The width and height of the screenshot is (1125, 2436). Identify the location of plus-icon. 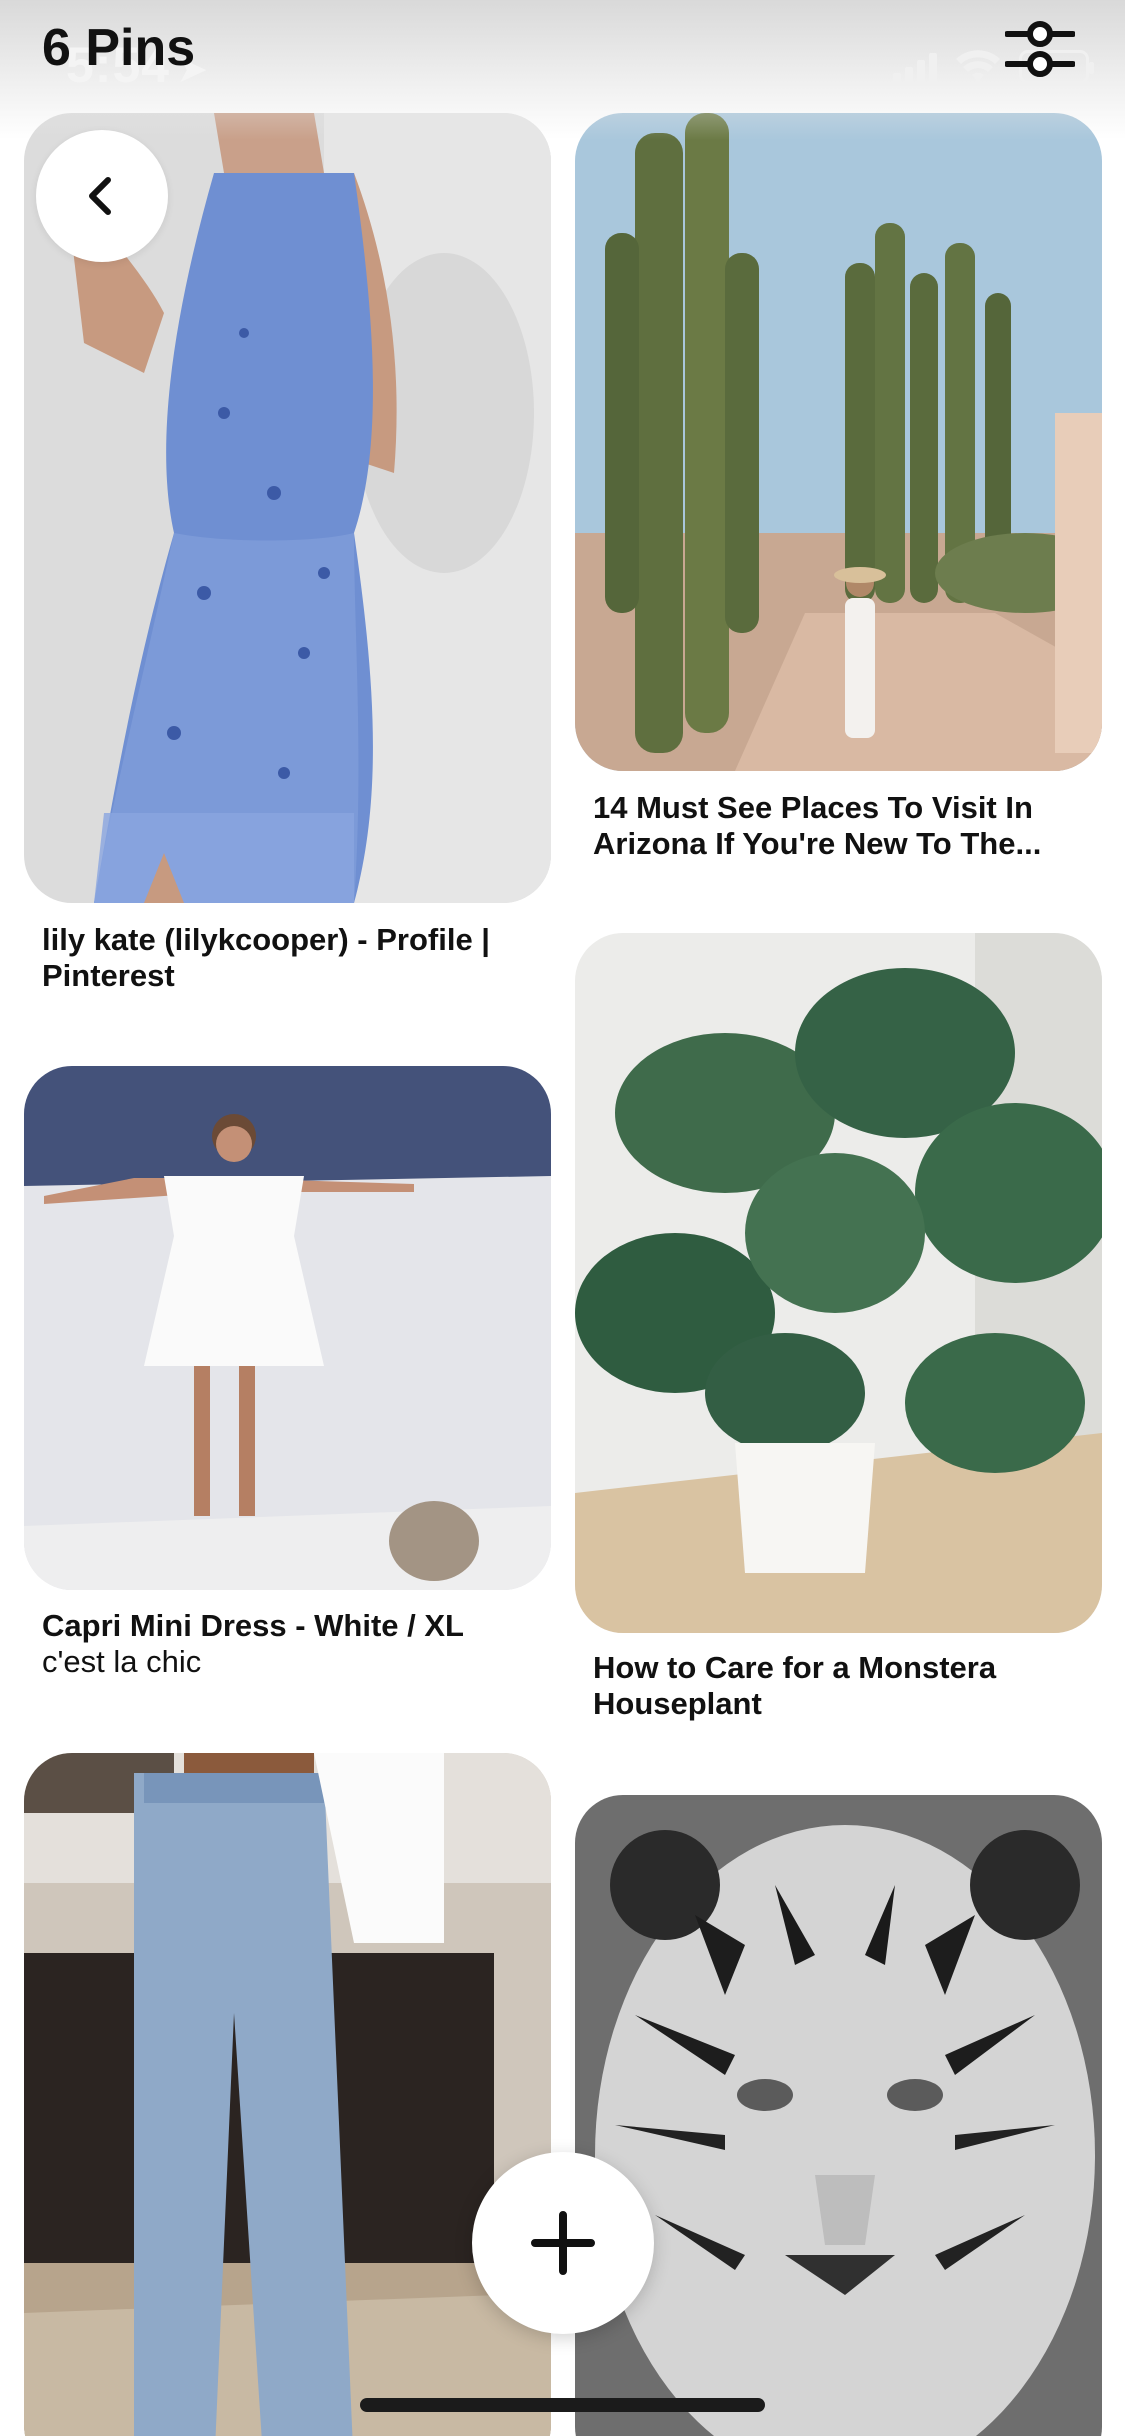
(563, 2243).